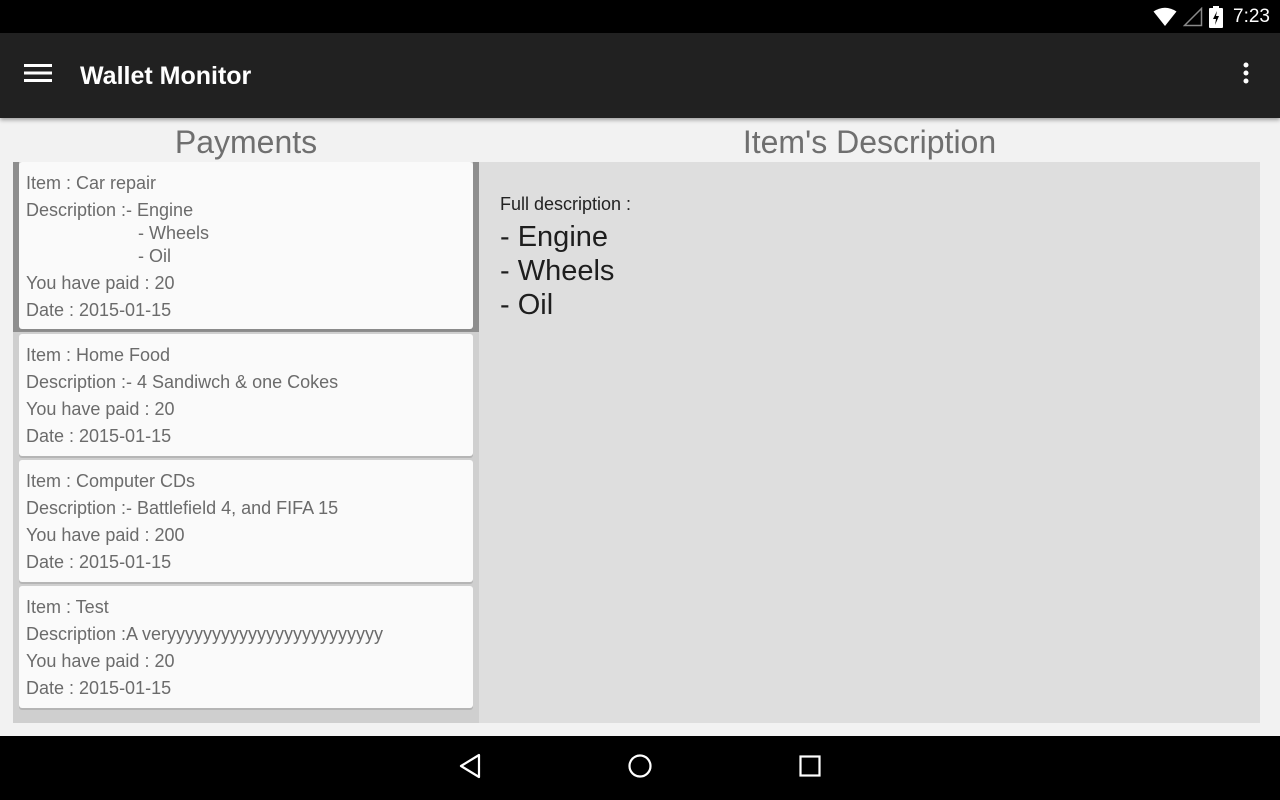 The image size is (1280, 800). I want to click on payment-description: Description :- 4 Sandiwch & one Cokes, so click(182, 382).